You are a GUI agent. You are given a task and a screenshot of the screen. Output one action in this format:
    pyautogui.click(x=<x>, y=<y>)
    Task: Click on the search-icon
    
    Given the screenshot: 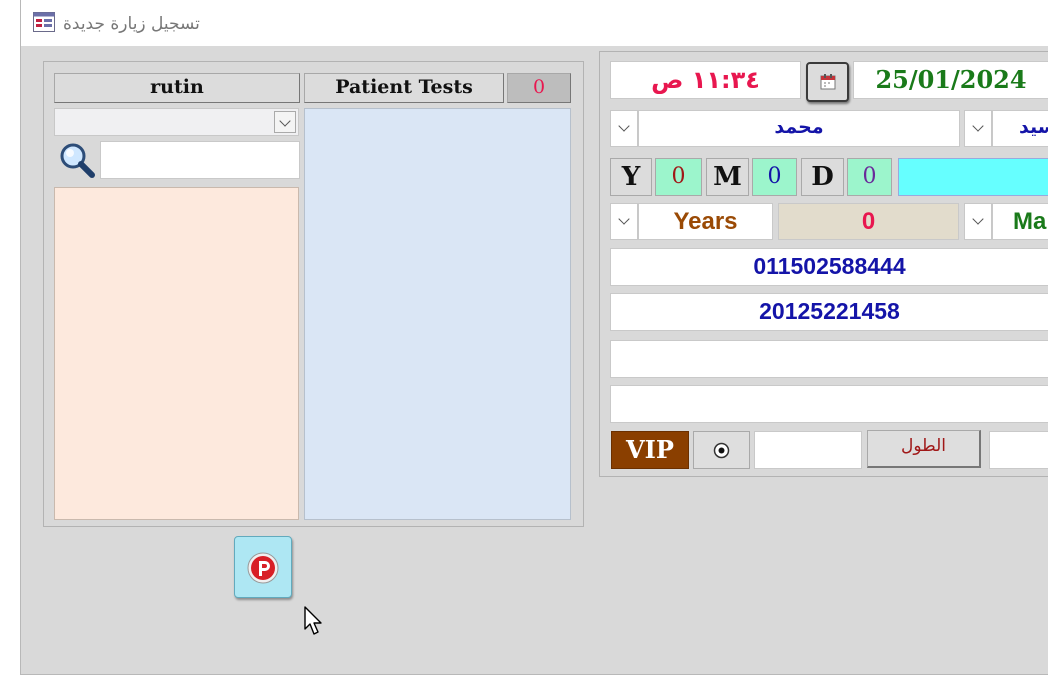 What is the action you would take?
    pyautogui.click(x=77, y=160)
    